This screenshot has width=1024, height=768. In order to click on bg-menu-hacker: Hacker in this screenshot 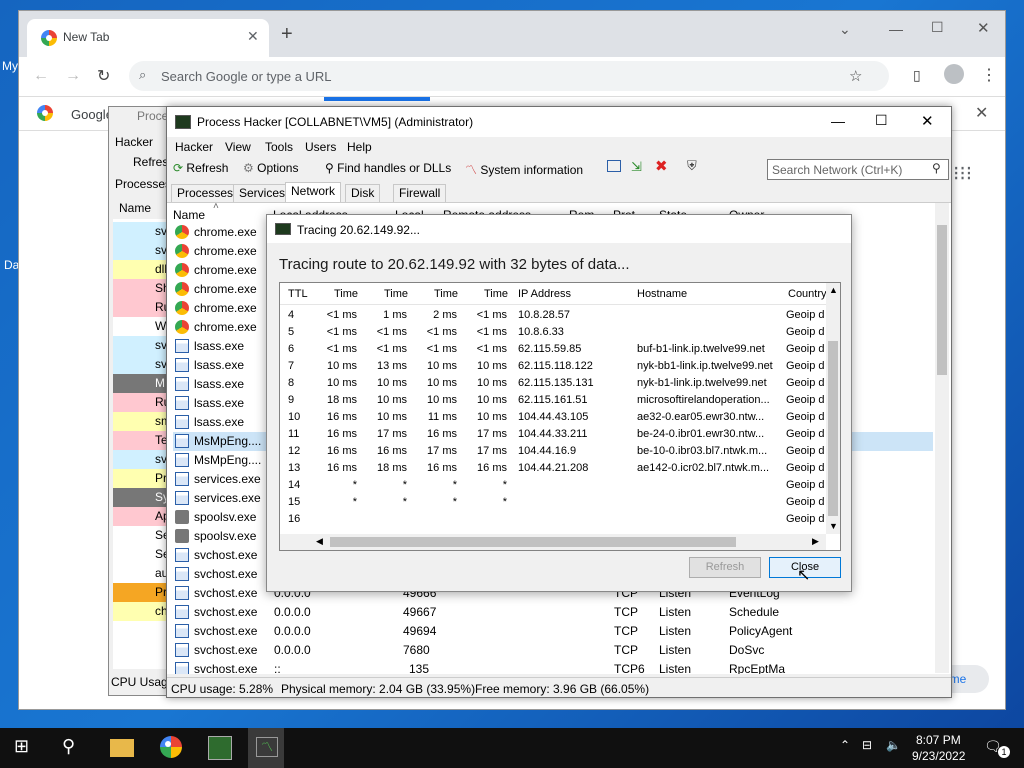, I will do `click(134, 142)`.